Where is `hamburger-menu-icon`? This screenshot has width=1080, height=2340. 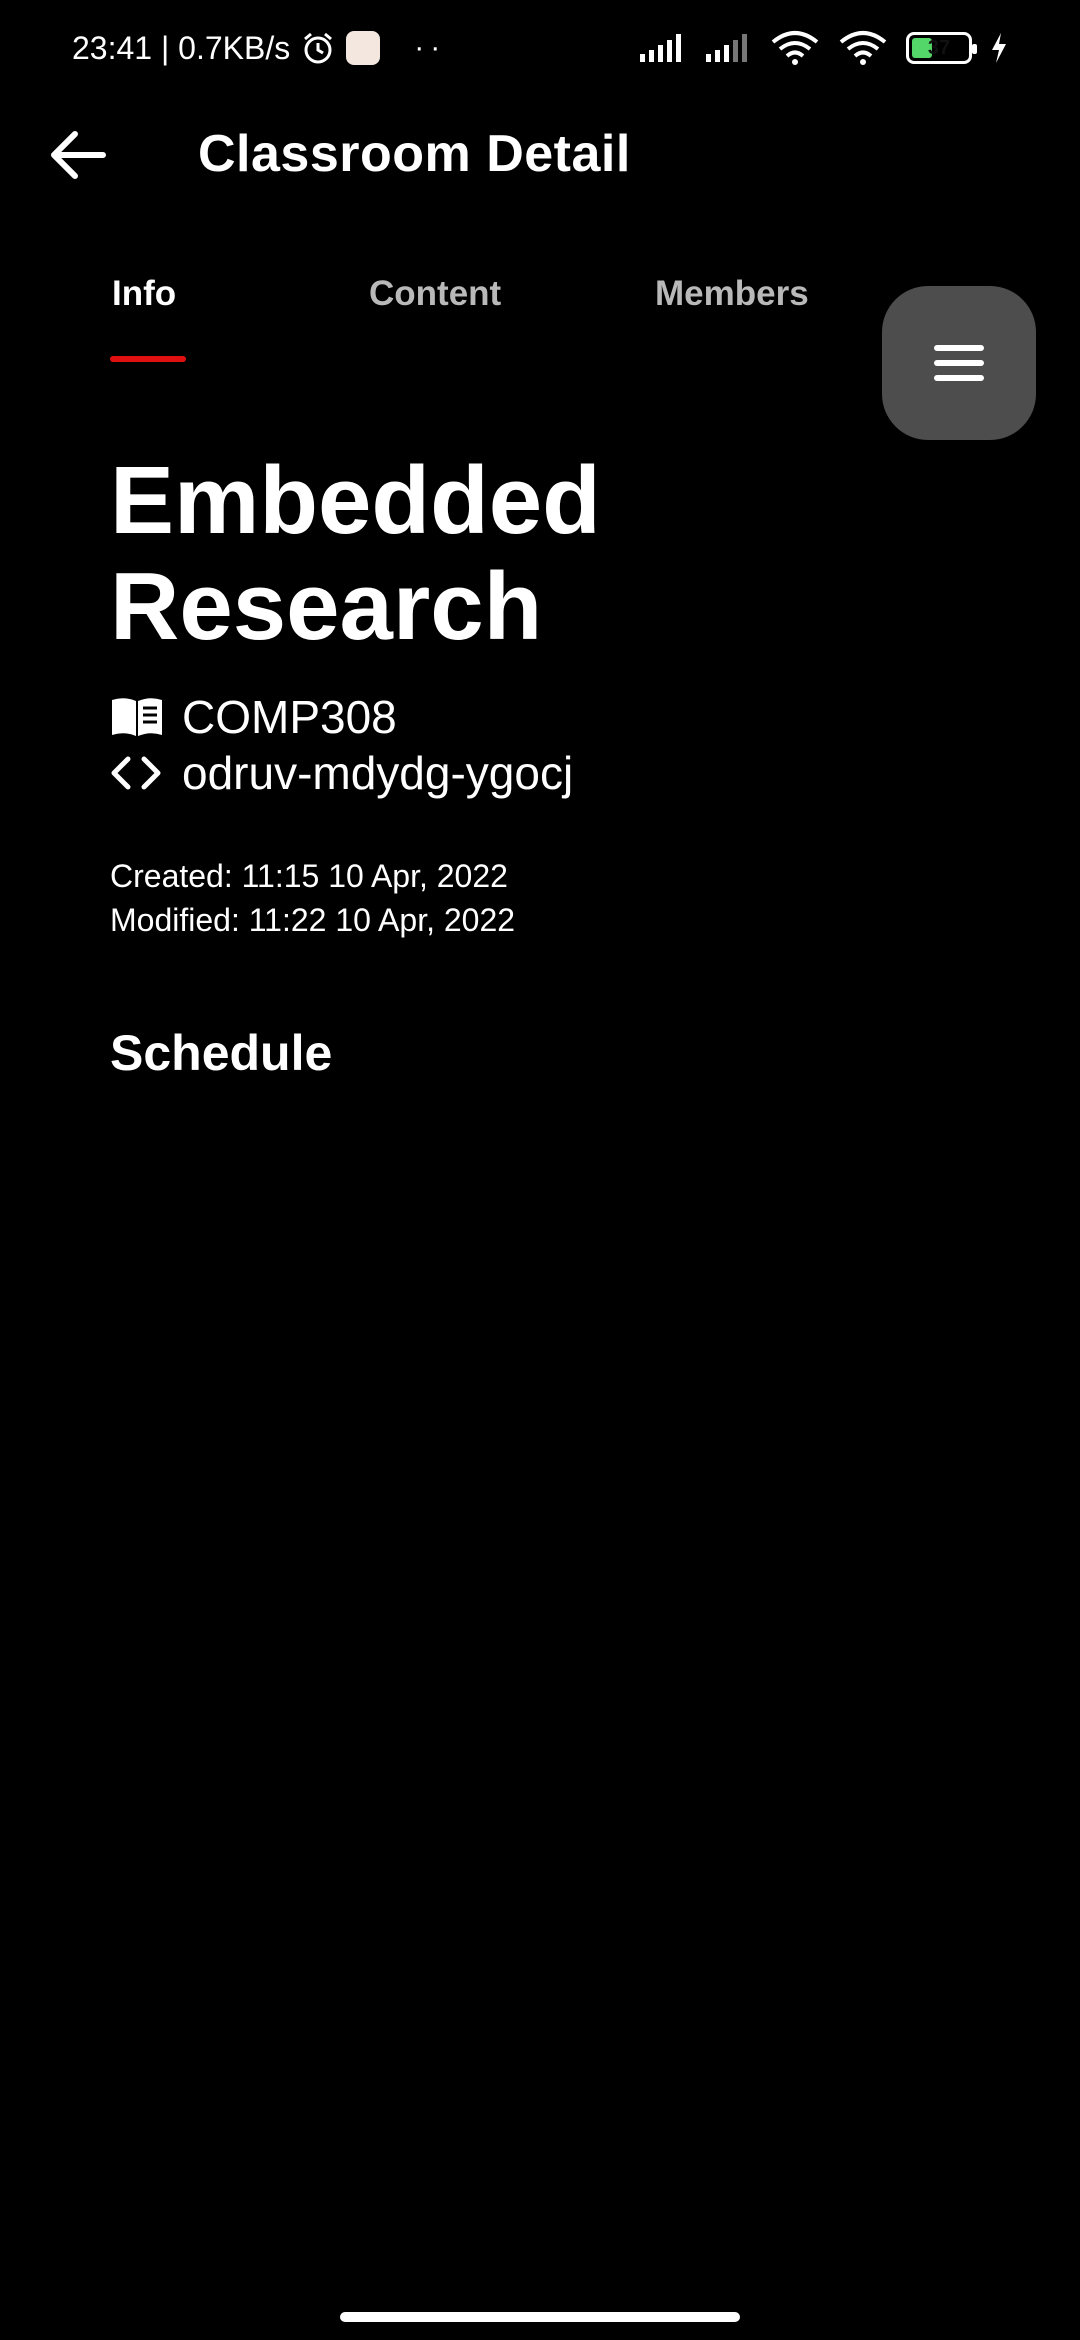 hamburger-menu-icon is located at coordinates (959, 363).